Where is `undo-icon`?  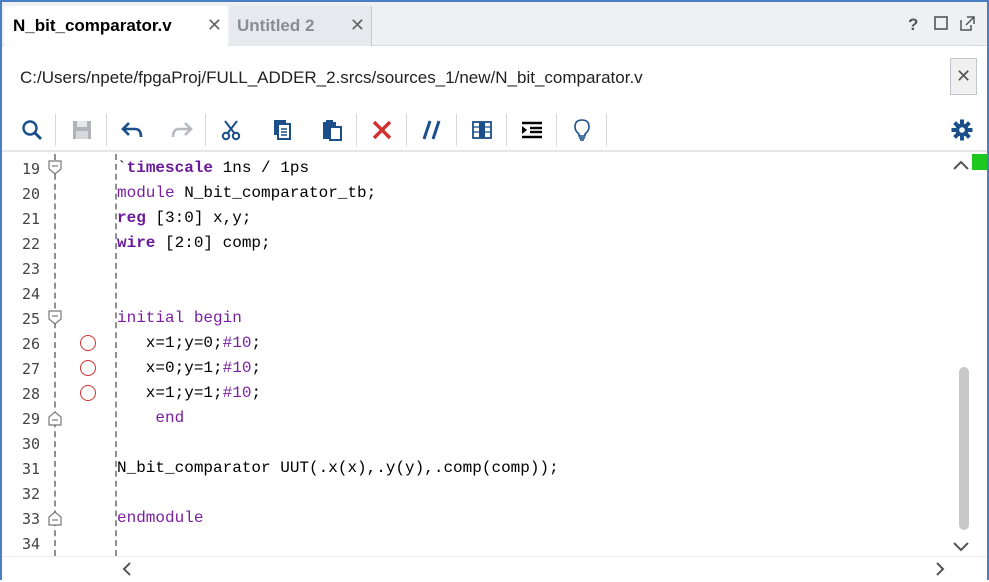 undo-icon is located at coordinates (132, 130).